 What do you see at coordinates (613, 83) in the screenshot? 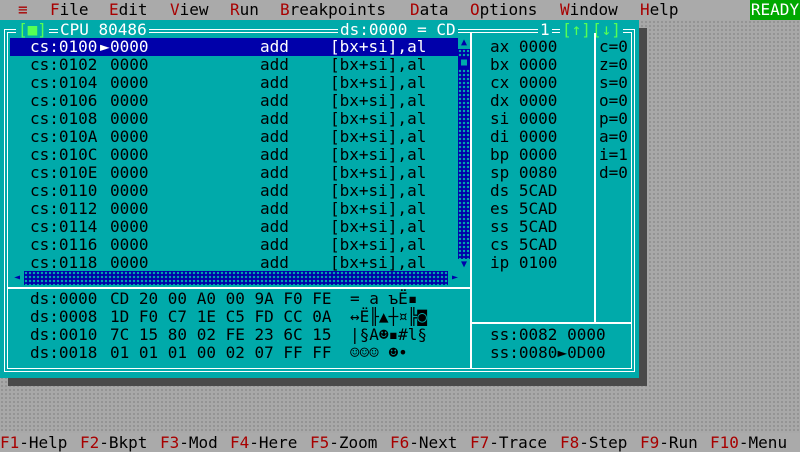
I see `flag-row: s=0` at bounding box center [613, 83].